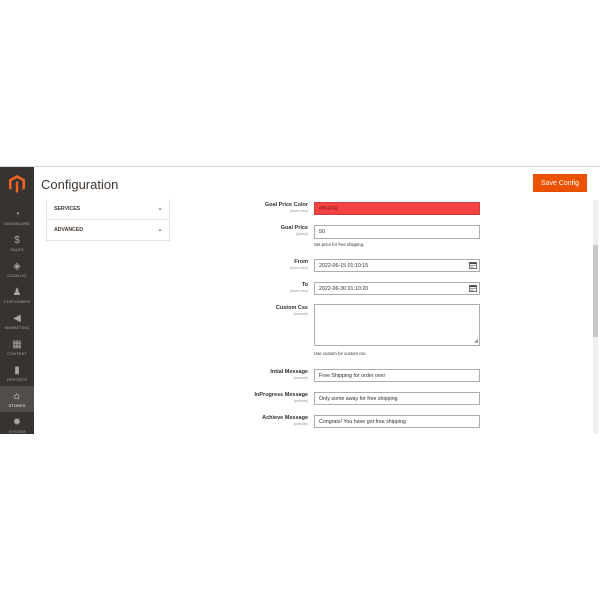 The width and height of the screenshot is (600, 600). What do you see at coordinates (17, 240) in the screenshot?
I see `dollar-icon: $` at bounding box center [17, 240].